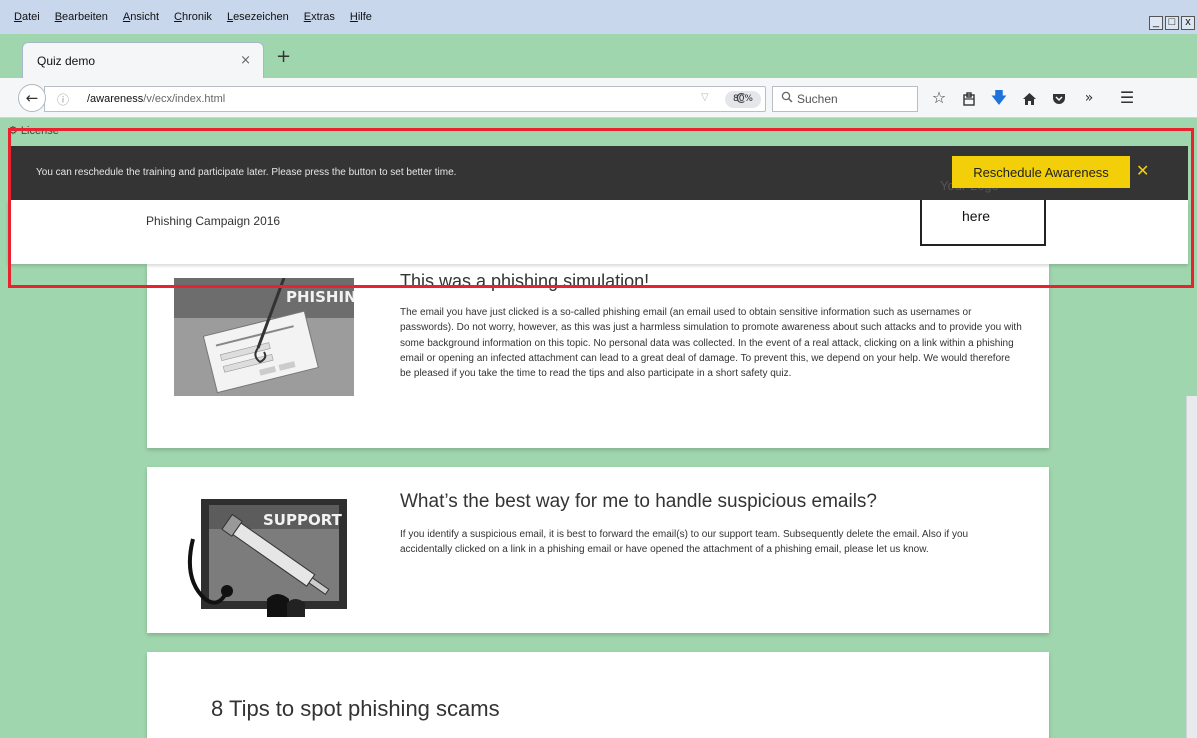  I want to click on menu-icon: ☰, so click(1127, 98).